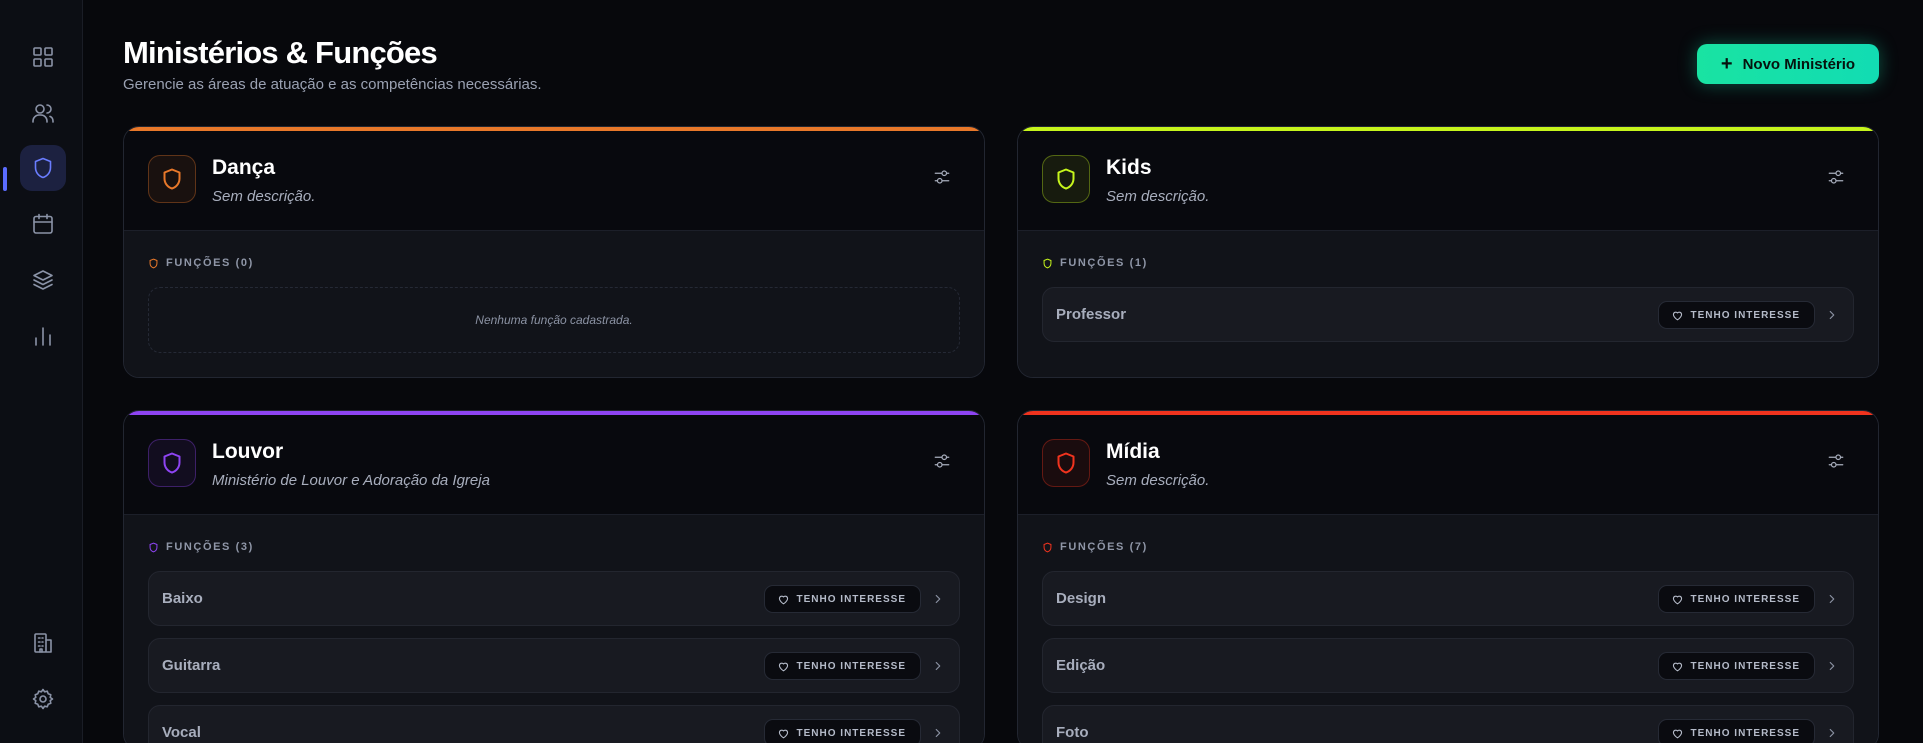 The width and height of the screenshot is (1923, 743). I want to click on functions-header: FUNÇÕES (7), so click(1095, 547).